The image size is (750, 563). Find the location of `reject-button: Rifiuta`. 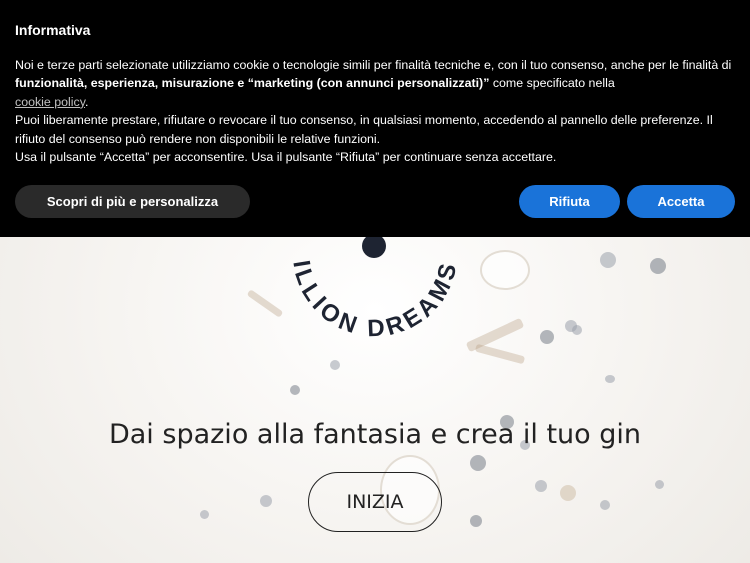

reject-button: Rifiuta is located at coordinates (569, 201).